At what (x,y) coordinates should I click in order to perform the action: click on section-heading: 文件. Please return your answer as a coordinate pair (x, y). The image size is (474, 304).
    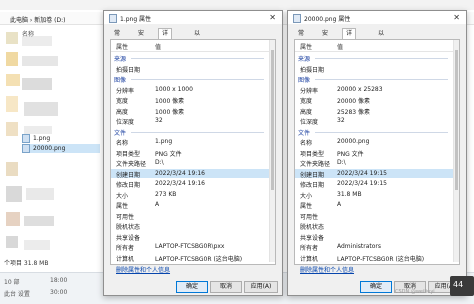
    Looking at the image, I should click on (190, 132).